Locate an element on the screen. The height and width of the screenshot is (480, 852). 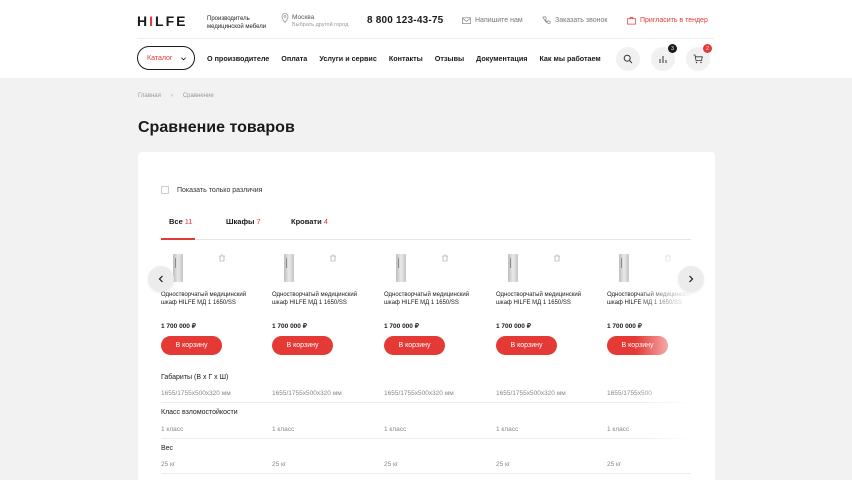
cart-icon is located at coordinates (698, 59).